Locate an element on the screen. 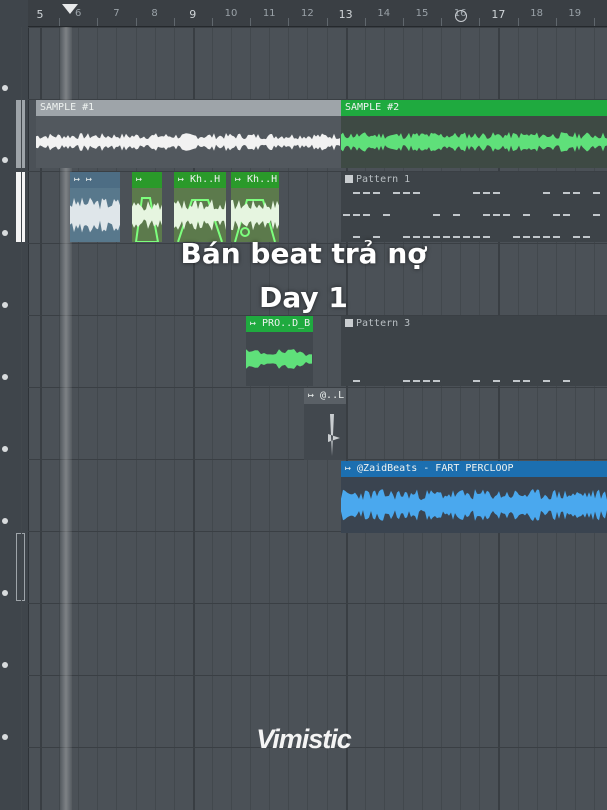 The height and width of the screenshot is (810, 607). timeline-ruler: 5 6 7 8 9 10 11 12 13 14 15 16 17 18 19 is located at coordinates (317, 13).